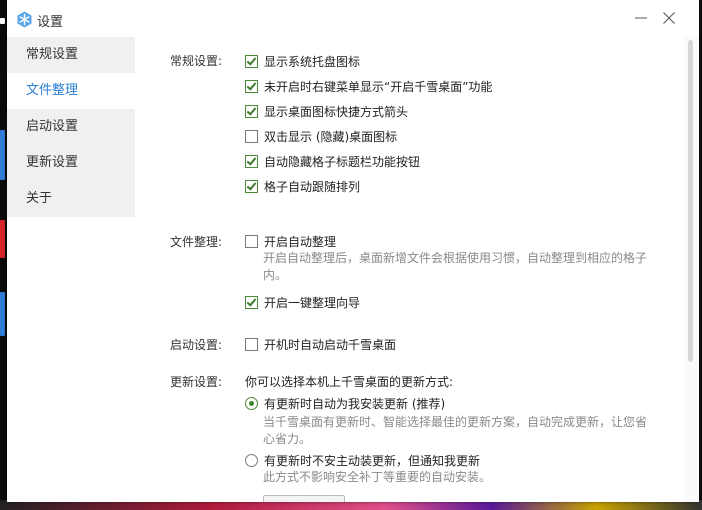 The width and height of the screenshot is (702, 510). Describe the element at coordinates (342, 161) in the screenshot. I see `option-label: 自动隐藏格子标题栏功能按钮` at that location.